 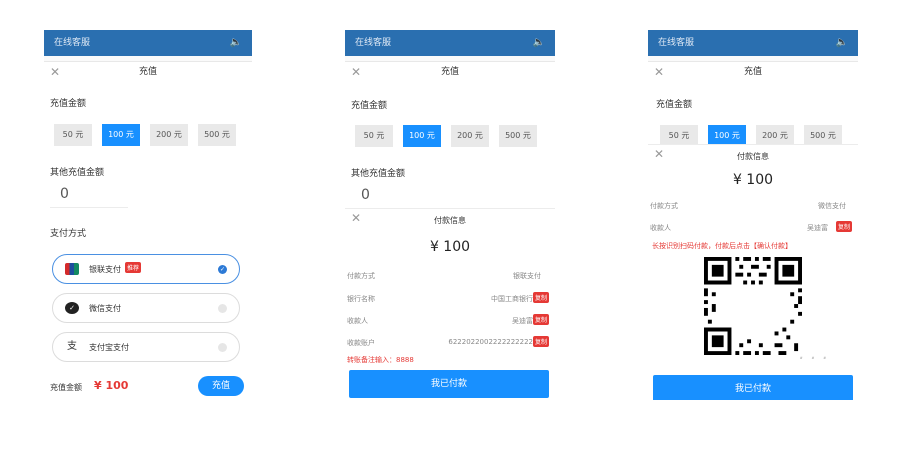 I want to click on unionpay-icon, so click(x=72, y=269).